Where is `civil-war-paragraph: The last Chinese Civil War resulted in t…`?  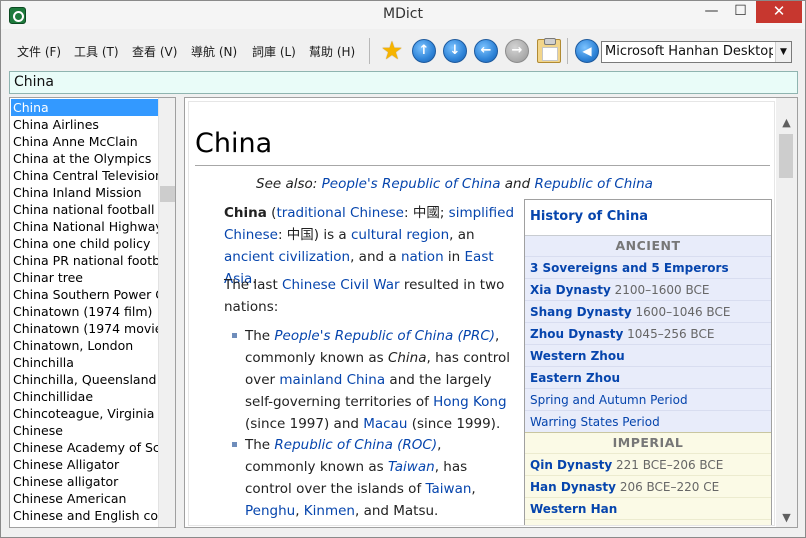
civil-war-paragraph: The last Chinese Civil War resulted in t… is located at coordinates (370, 296).